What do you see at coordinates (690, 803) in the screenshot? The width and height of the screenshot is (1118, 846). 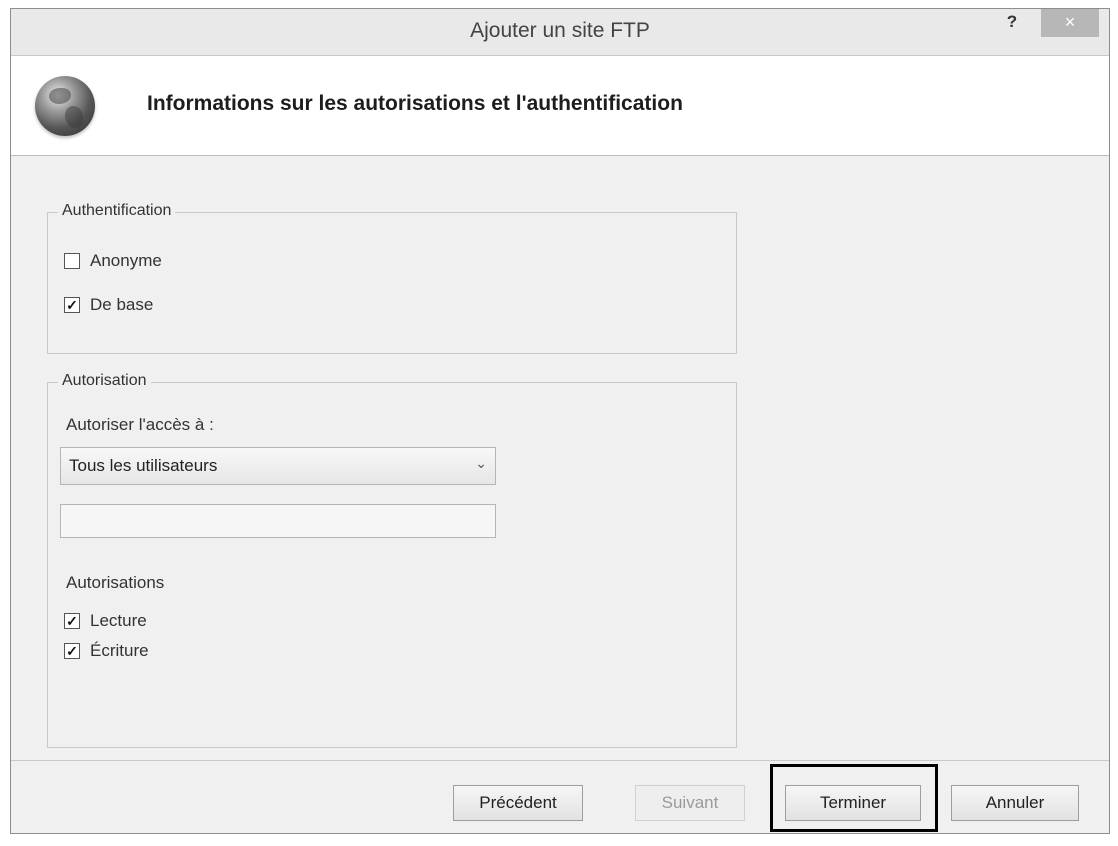 I see `next-button: Suivant` at bounding box center [690, 803].